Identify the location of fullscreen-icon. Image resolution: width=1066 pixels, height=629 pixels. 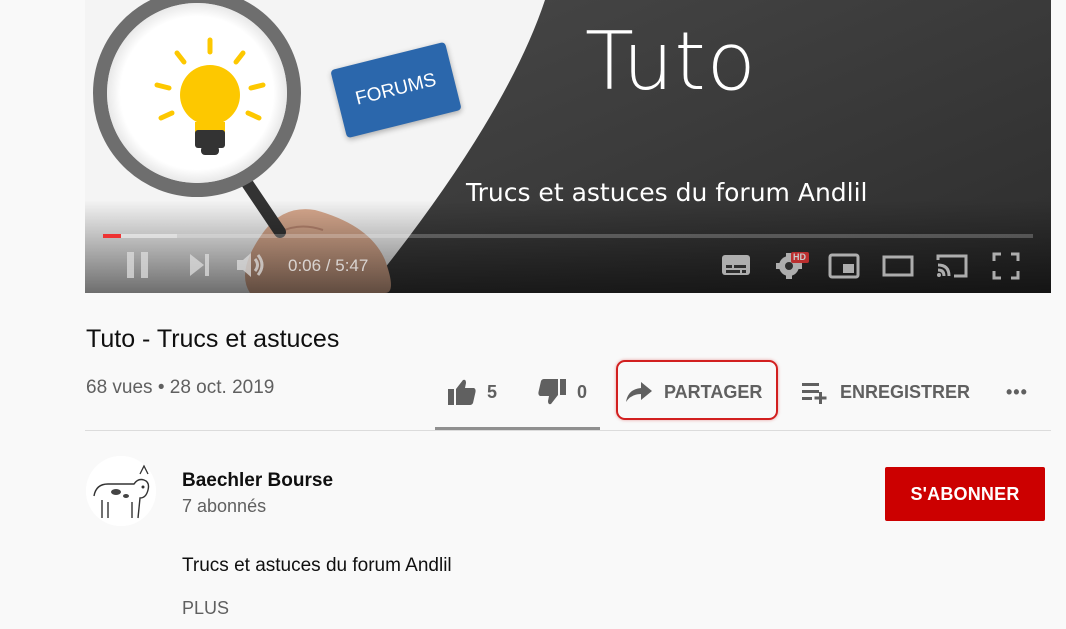
(1006, 268).